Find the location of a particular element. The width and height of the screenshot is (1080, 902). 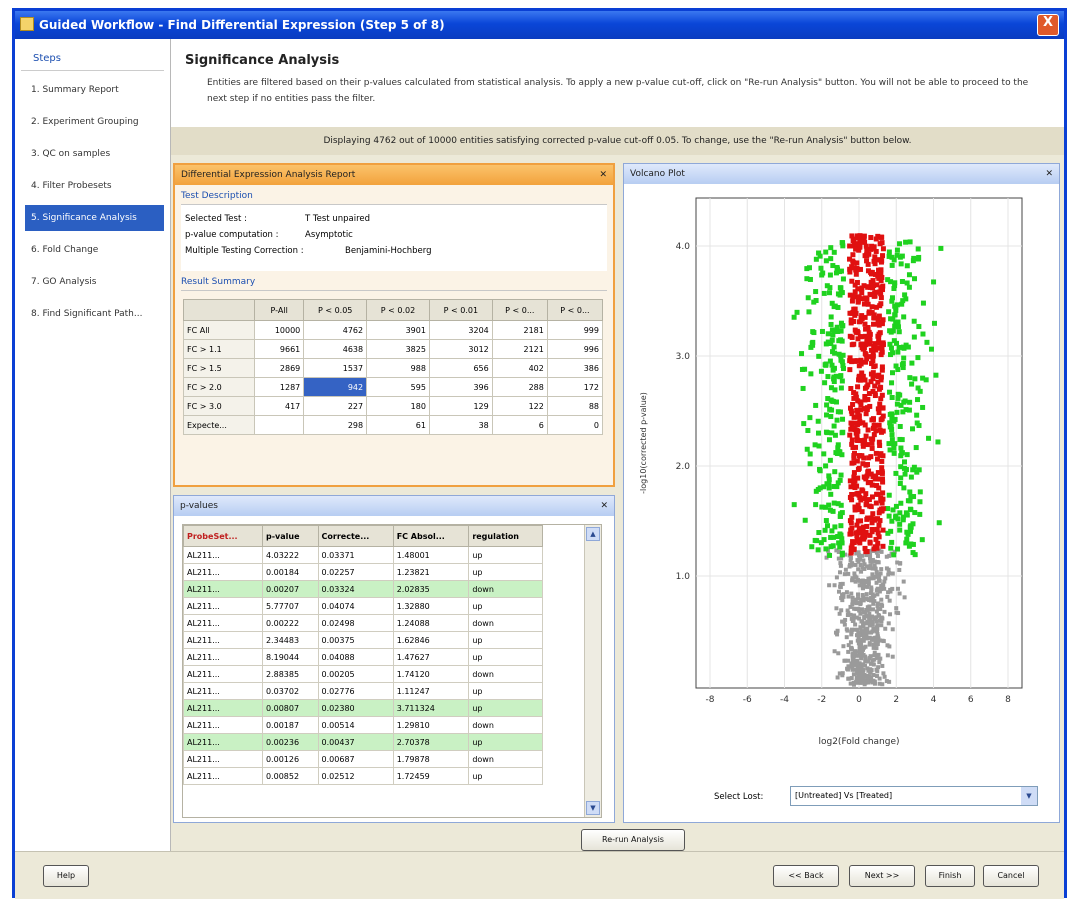

table-row: AL211... 0.00852 0.02512 1.72459 up is located at coordinates (363, 776).